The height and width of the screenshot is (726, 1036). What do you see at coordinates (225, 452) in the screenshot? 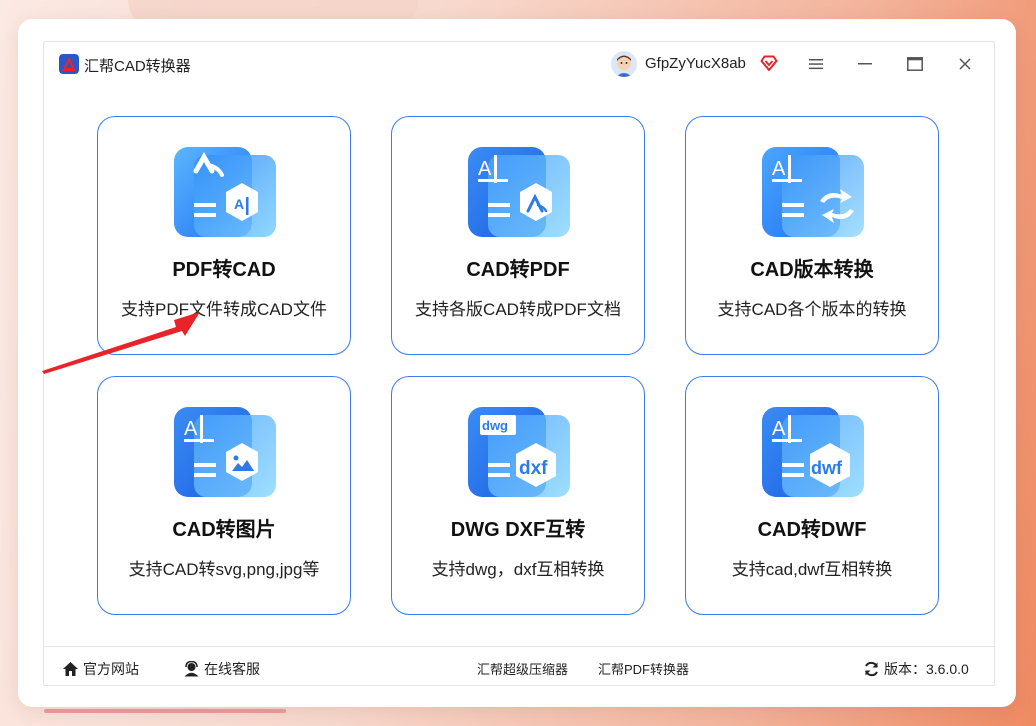
I see `cad-to-image-icon: A` at bounding box center [225, 452].